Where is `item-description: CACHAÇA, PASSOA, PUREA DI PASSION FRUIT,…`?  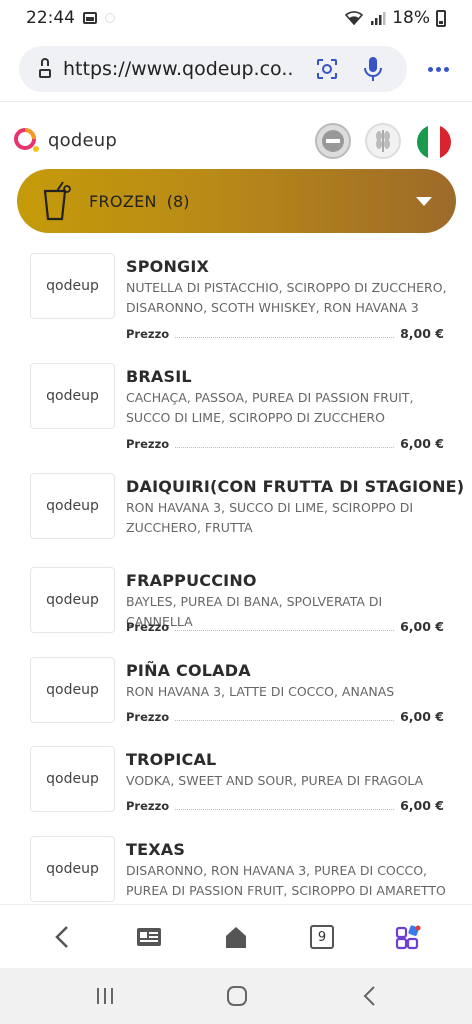
item-description: CACHAÇA, PASSOA, PUREA DI PASSION FRUIT,… is located at coordinates (270, 407).